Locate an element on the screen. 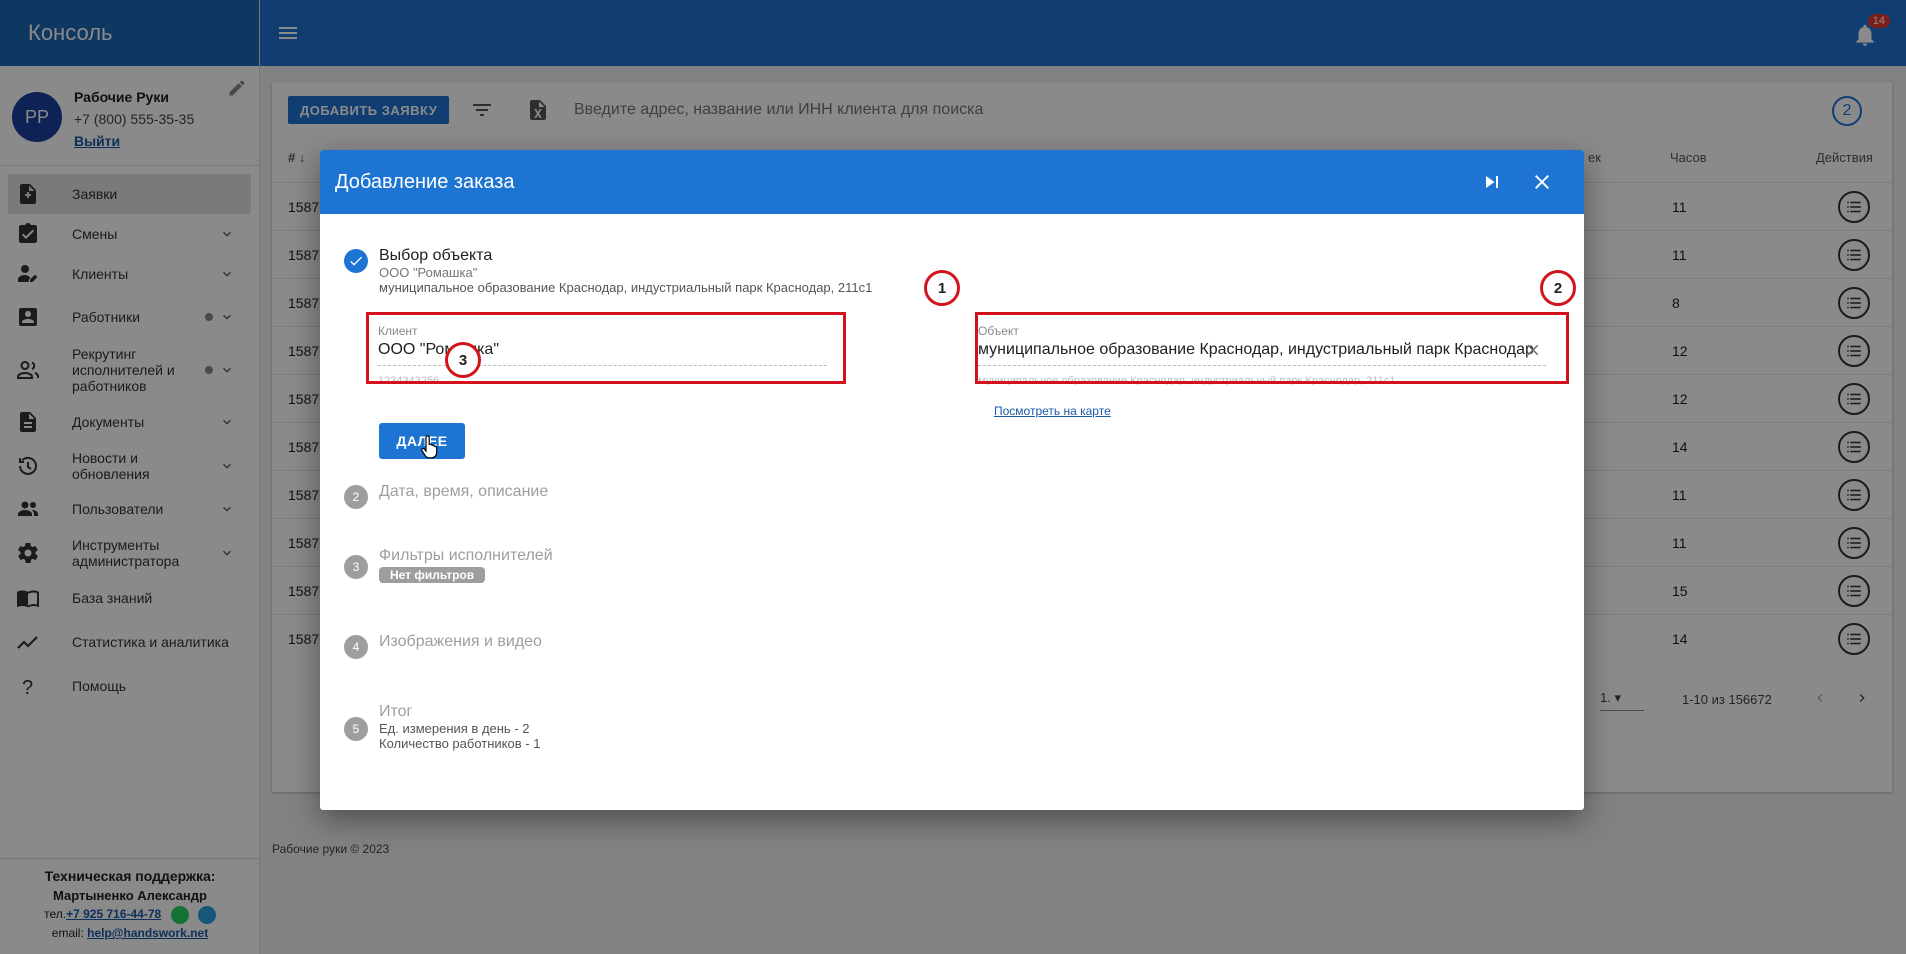 This screenshot has width=1906, height=954. step-2-text: Дата, время, описание is located at coordinates (463, 492).